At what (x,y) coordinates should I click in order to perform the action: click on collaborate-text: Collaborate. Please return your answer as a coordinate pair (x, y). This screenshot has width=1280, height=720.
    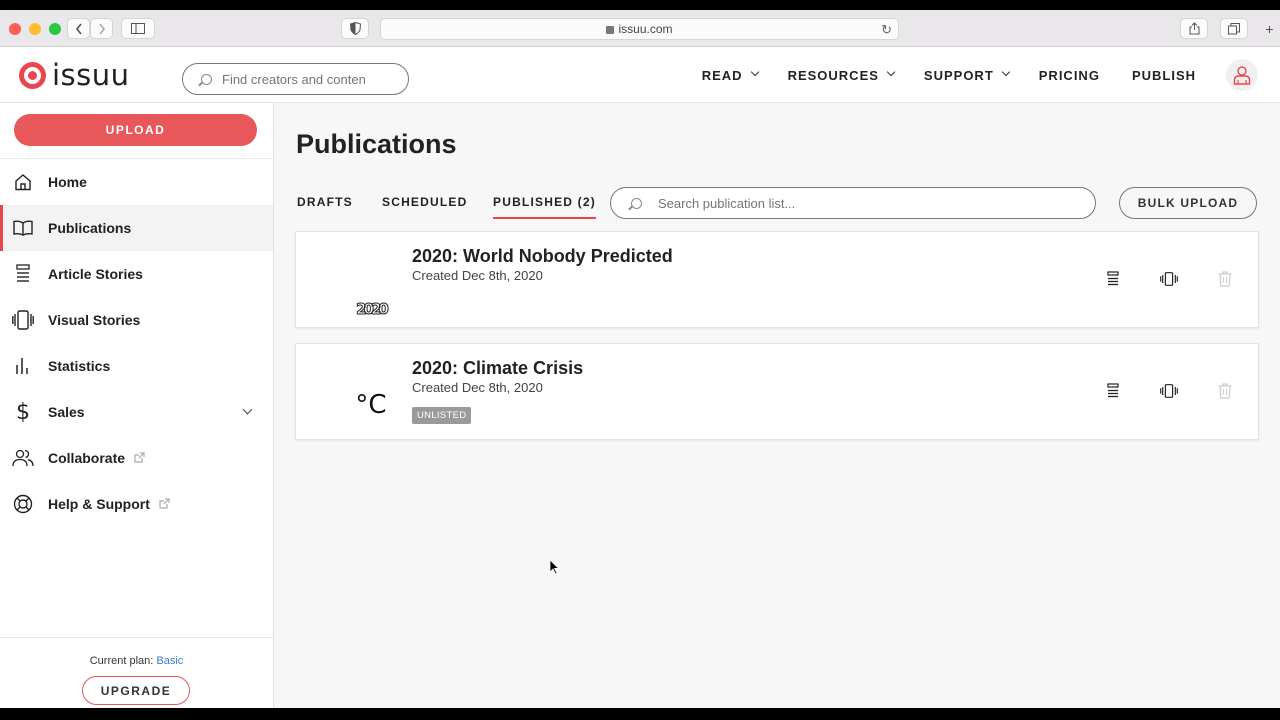
    Looking at the image, I should click on (87, 458).